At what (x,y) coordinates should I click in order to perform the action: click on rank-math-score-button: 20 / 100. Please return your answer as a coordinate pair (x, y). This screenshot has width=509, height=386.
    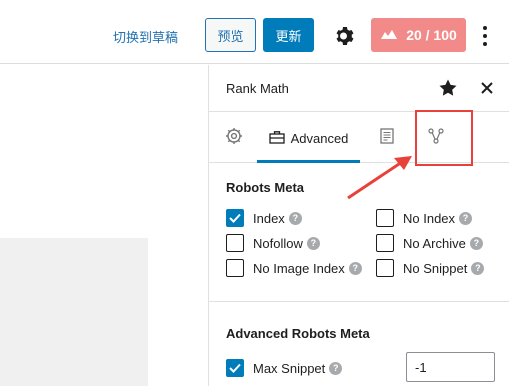
    Looking at the image, I should click on (418, 35).